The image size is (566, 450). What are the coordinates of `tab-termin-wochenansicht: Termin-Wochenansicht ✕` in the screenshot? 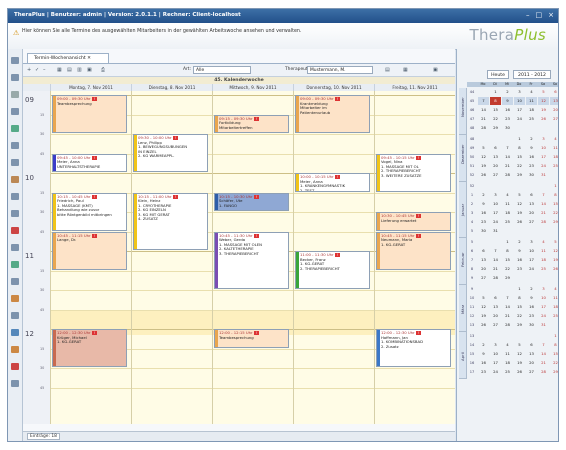 It's located at (68, 58).